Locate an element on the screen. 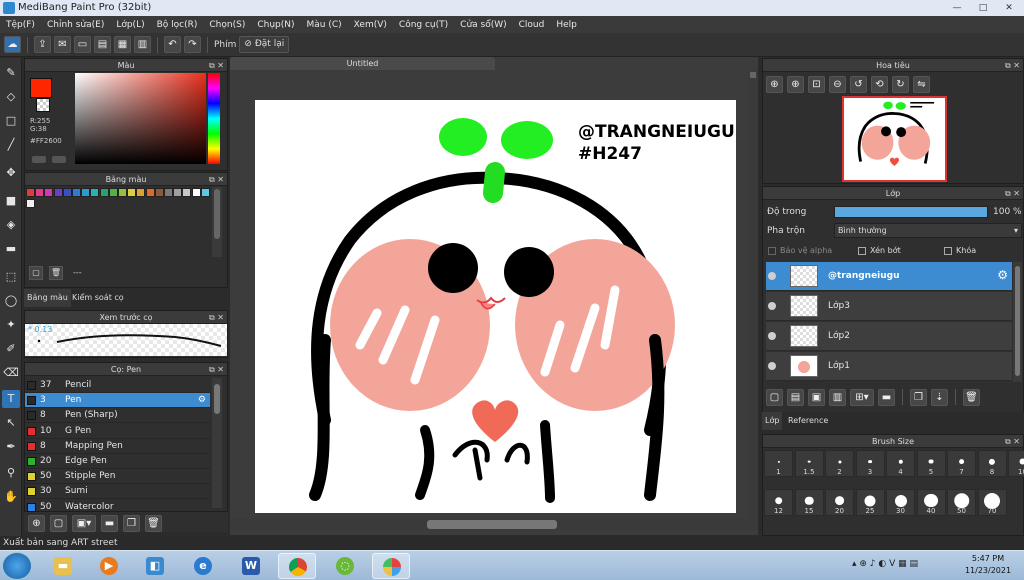  new-layer-icon: ▢ is located at coordinates (774, 397).